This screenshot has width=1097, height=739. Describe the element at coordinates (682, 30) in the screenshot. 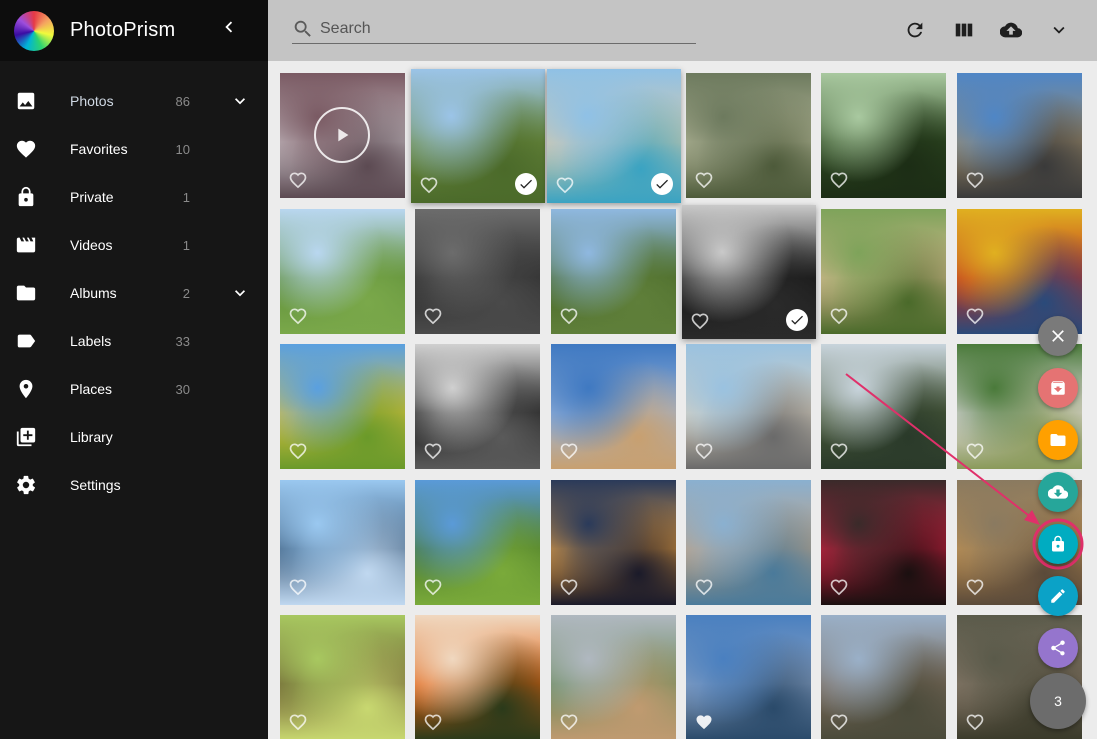

I see `toolbar` at that location.